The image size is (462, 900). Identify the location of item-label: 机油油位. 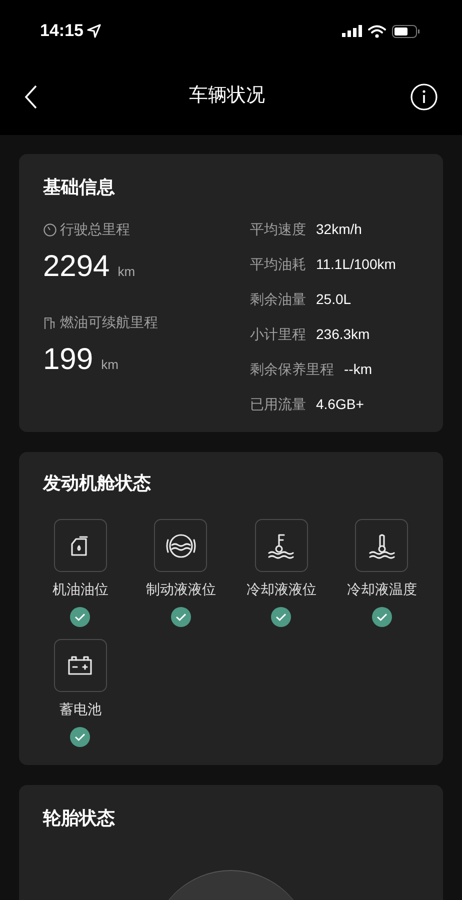
(80, 589).